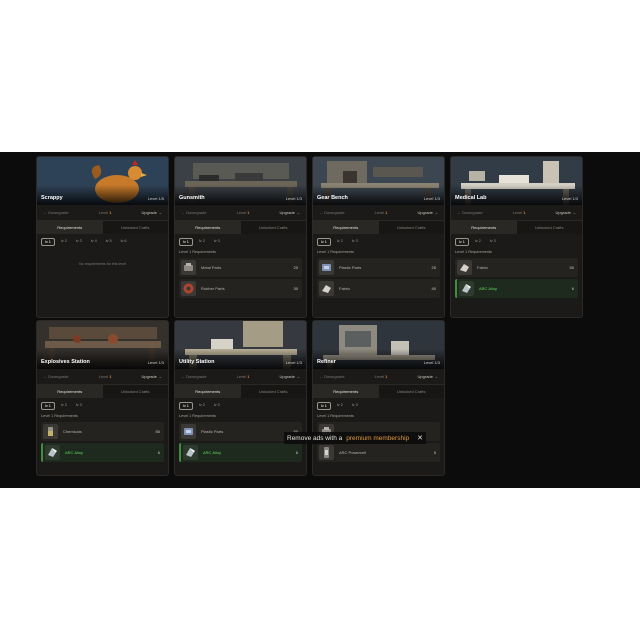 This screenshot has height=640, width=640. I want to click on workstation-name: Explosives Station, so click(65, 362).